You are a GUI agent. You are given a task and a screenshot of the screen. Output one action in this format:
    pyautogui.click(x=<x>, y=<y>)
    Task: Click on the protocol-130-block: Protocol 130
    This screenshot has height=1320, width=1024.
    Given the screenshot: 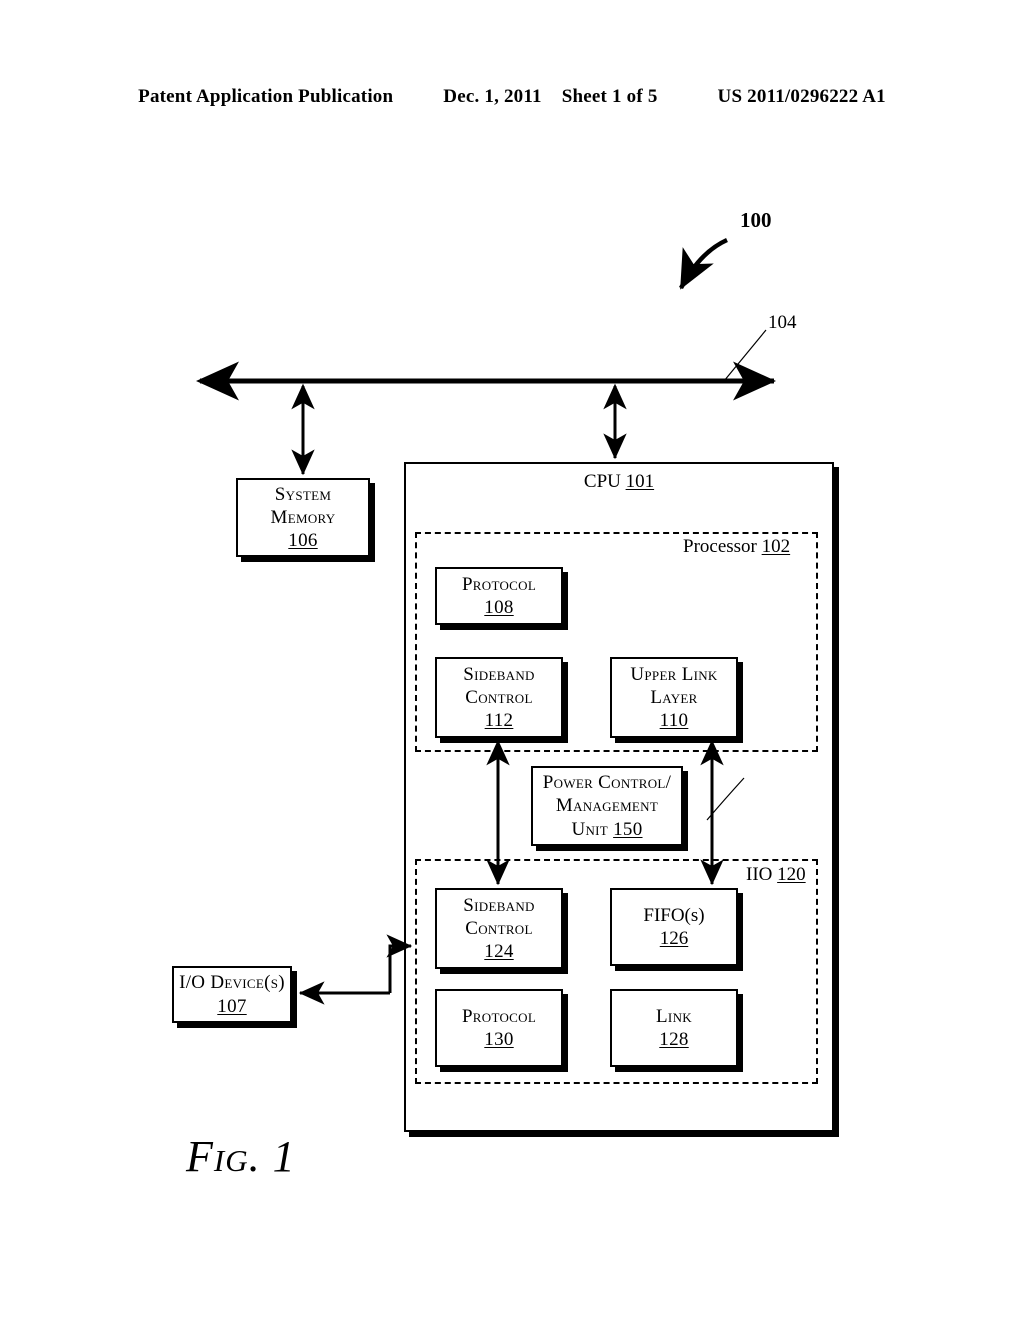 What is the action you would take?
    pyautogui.click(x=499, y=1028)
    